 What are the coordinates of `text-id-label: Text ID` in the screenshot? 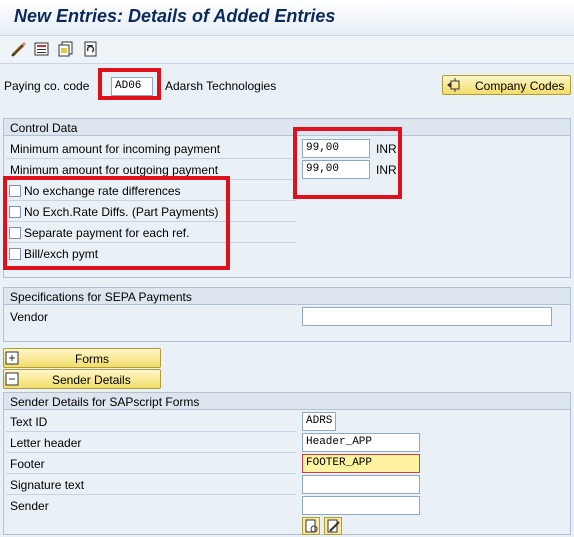 It's located at (29, 422).